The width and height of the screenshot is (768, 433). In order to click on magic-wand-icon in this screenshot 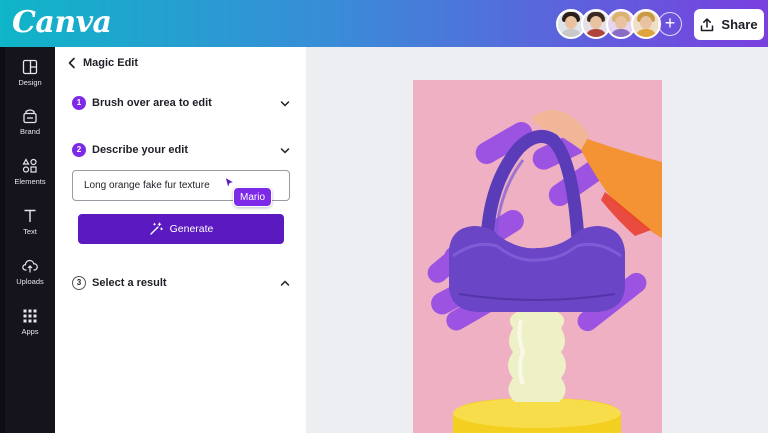, I will do `click(156, 228)`.